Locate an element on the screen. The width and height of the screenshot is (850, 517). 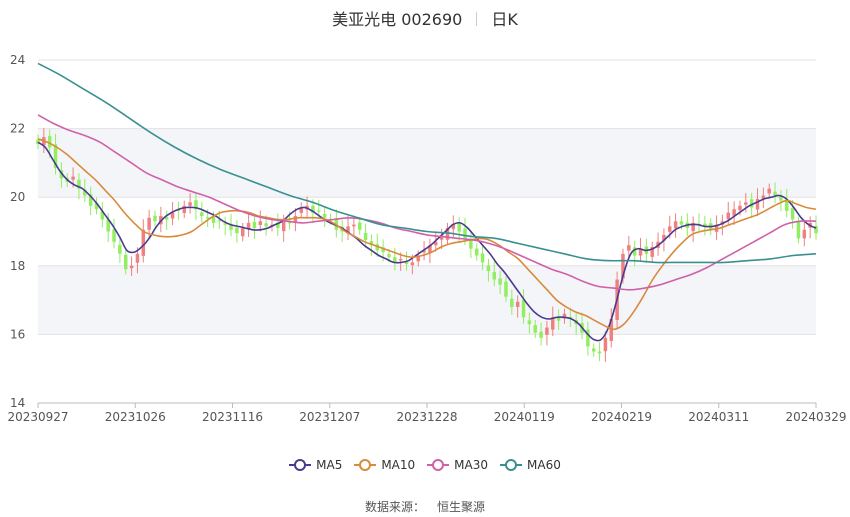
legend-label: MA60 is located at coordinates (544, 465).